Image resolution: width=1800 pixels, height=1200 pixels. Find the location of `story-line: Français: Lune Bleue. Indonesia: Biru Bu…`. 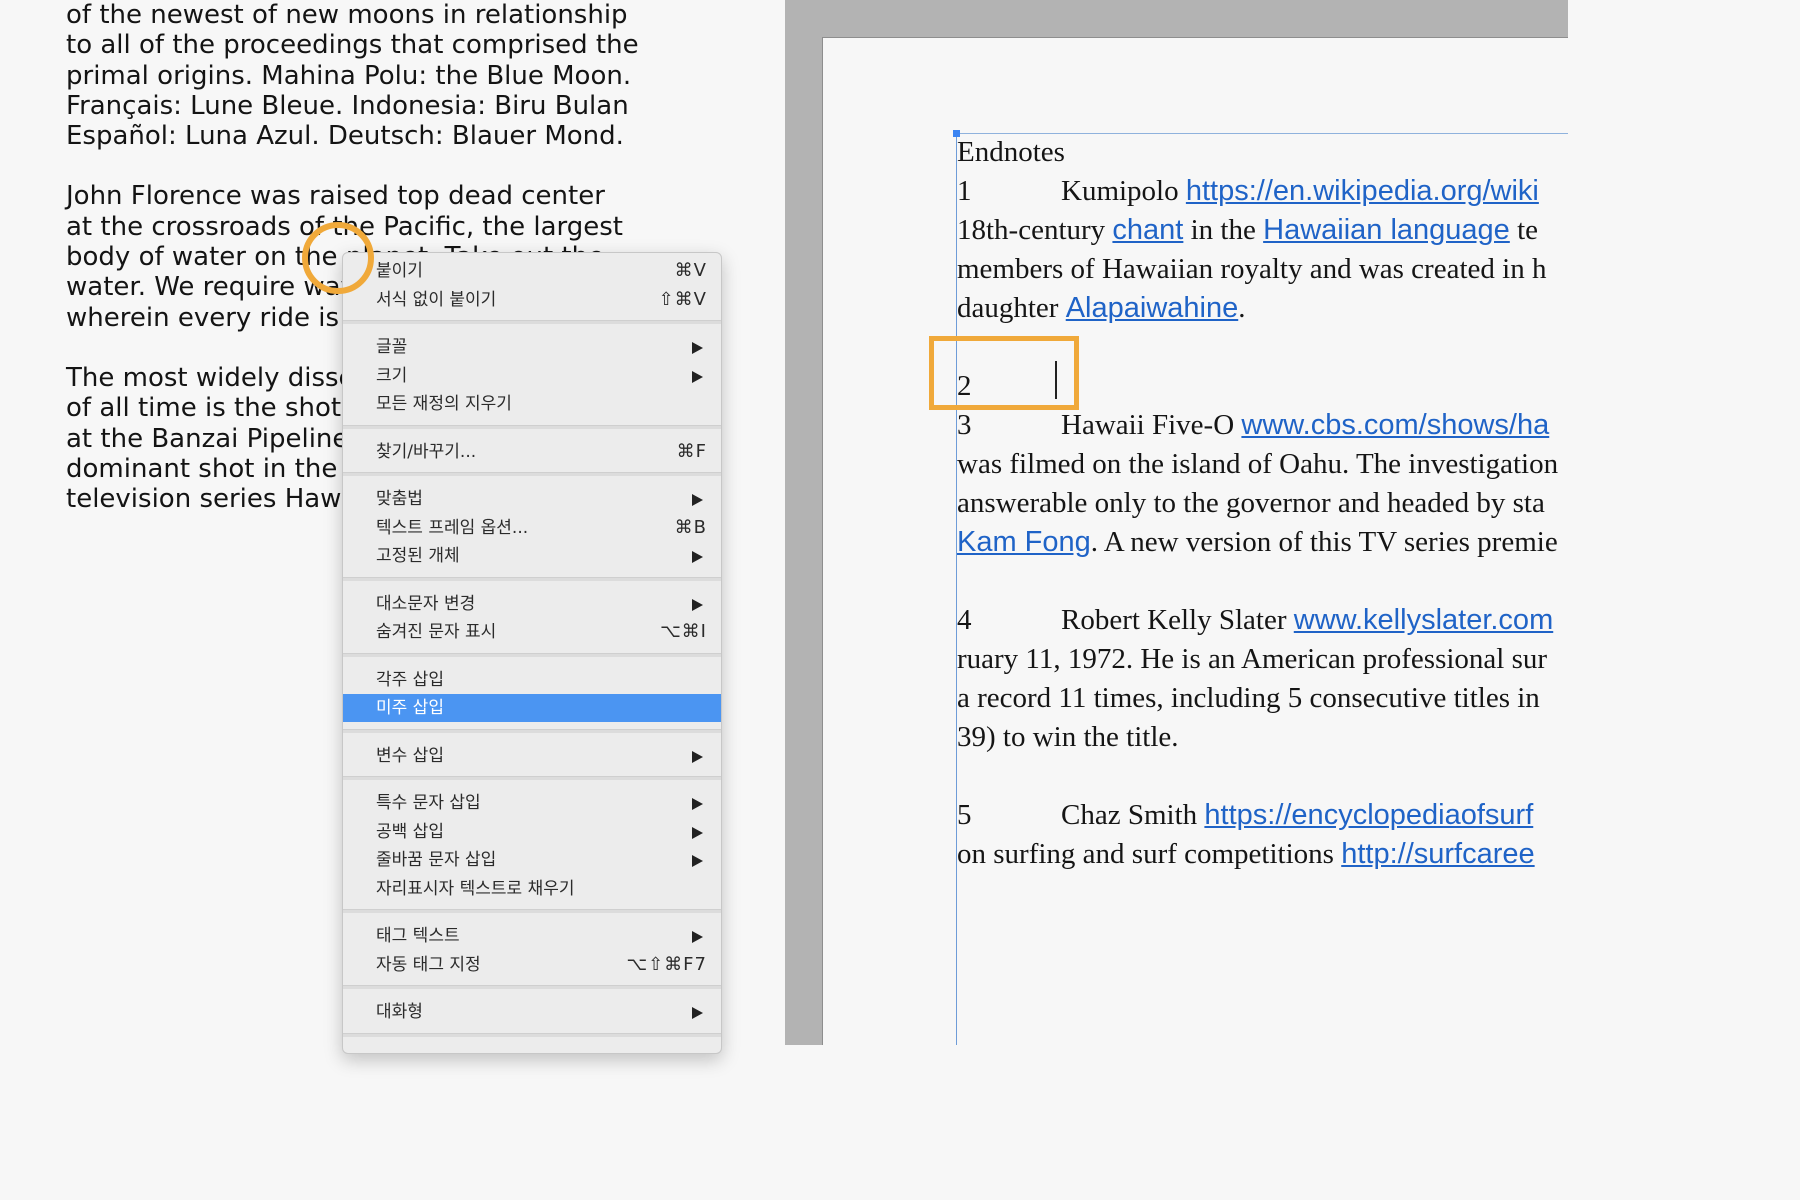

story-line: Français: Lune Bleue. Indonesia: Biru Bu… is located at coordinates (347, 105).